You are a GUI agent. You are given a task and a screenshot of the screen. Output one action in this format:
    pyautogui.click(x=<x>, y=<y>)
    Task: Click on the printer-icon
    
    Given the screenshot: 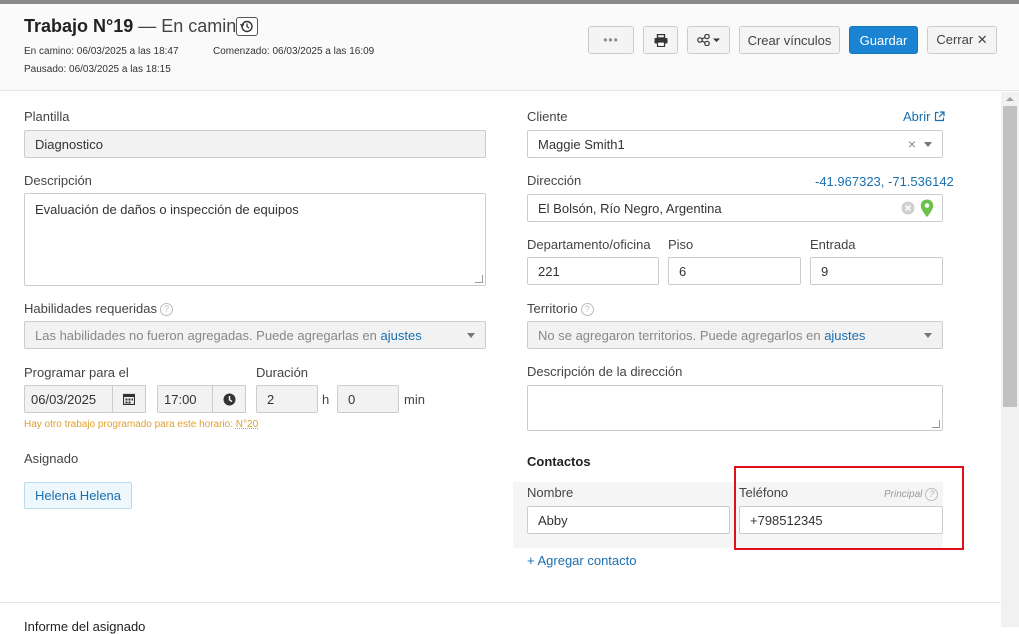 What is the action you would take?
    pyautogui.click(x=660, y=40)
    